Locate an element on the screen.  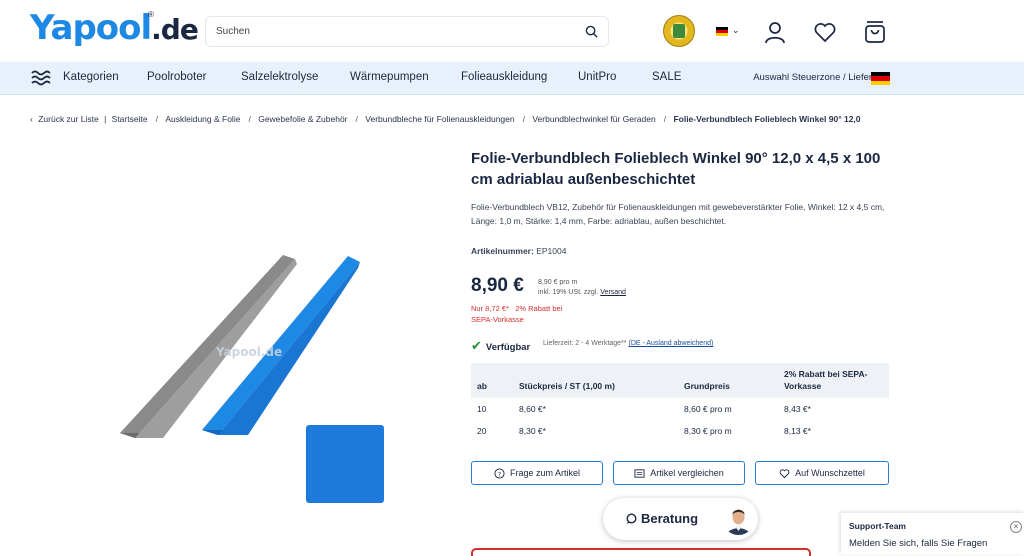
table-cell: 8,13 €* is located at coordinates (797, 431).